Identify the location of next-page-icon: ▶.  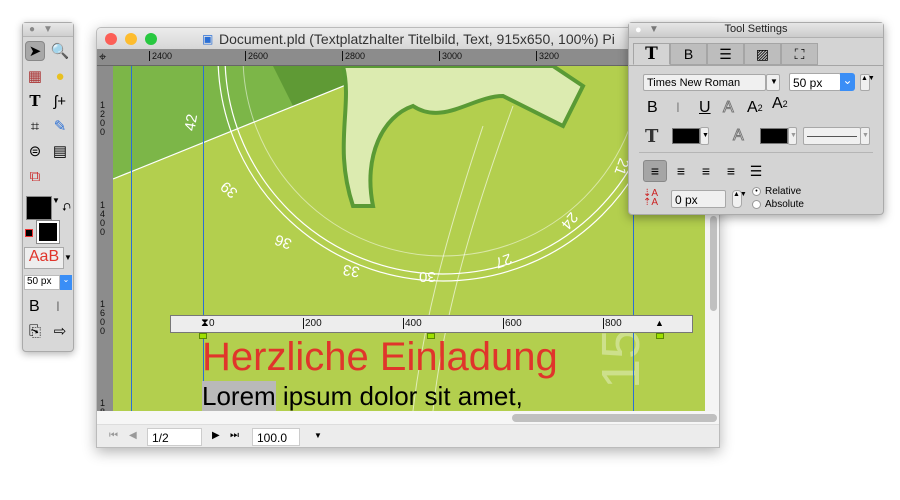
(216, 435).